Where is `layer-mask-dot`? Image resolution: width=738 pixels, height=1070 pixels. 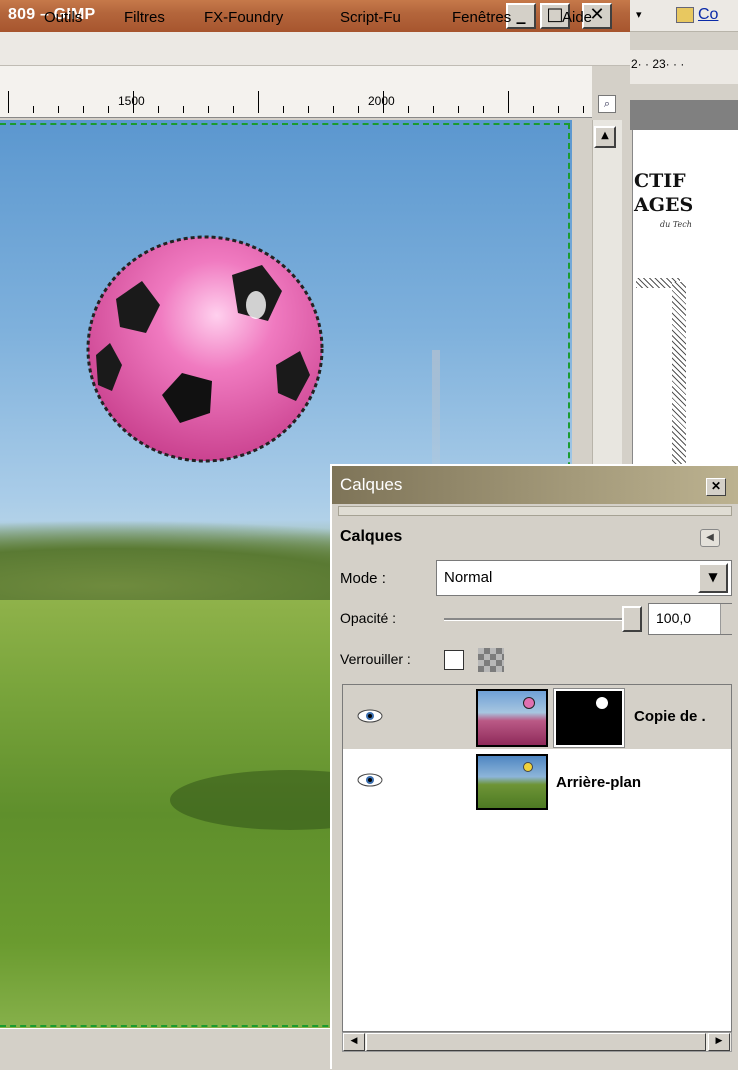
layer-mask-dot is located at coordinates (602, 703).